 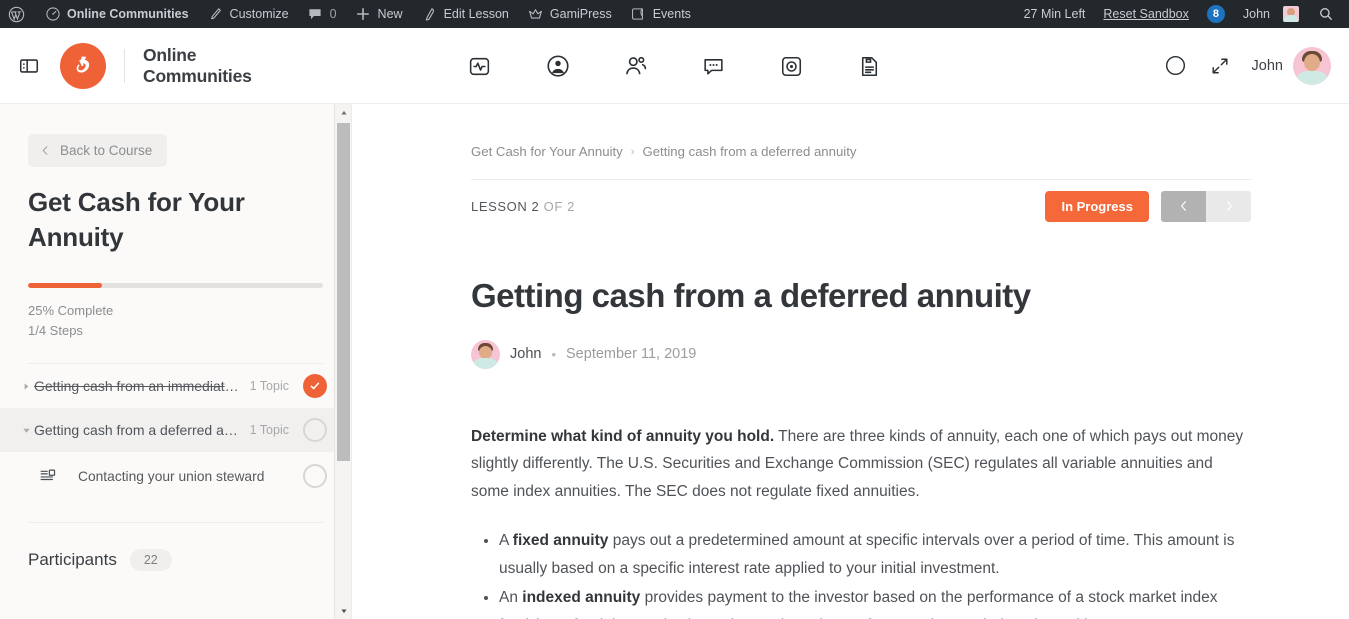 I want to click on pencil-icon, so click(x=429, y=14).